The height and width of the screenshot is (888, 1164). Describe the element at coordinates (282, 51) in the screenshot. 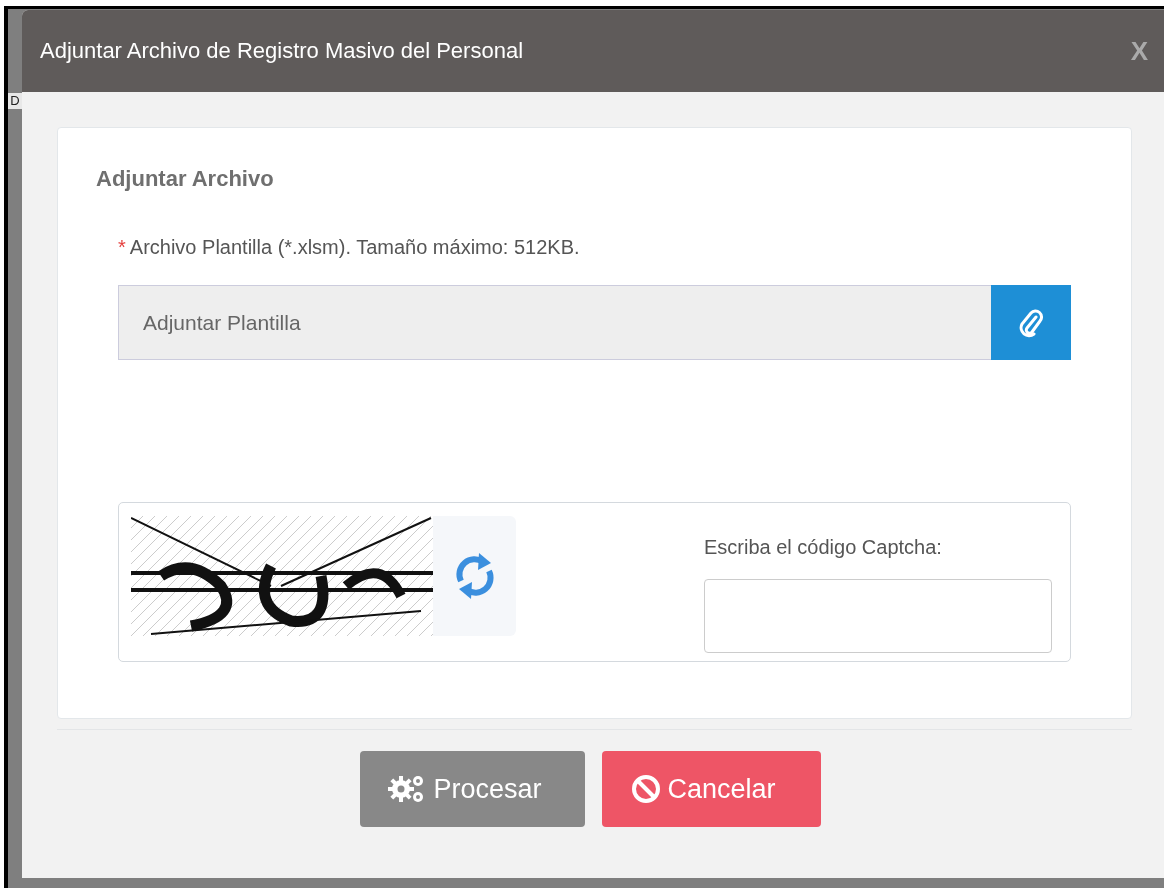

I see `dialog-title: Adjuntar Archivo de Registro Masivo del Personal` at that location.